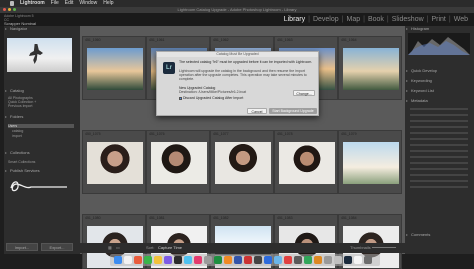 The height and width of the screenshot is (269, 474). What do you see at coordinates (118, 248) in the screenshot?
I see `loupe-view-icon: ▭` at bounding box center [118, 248].